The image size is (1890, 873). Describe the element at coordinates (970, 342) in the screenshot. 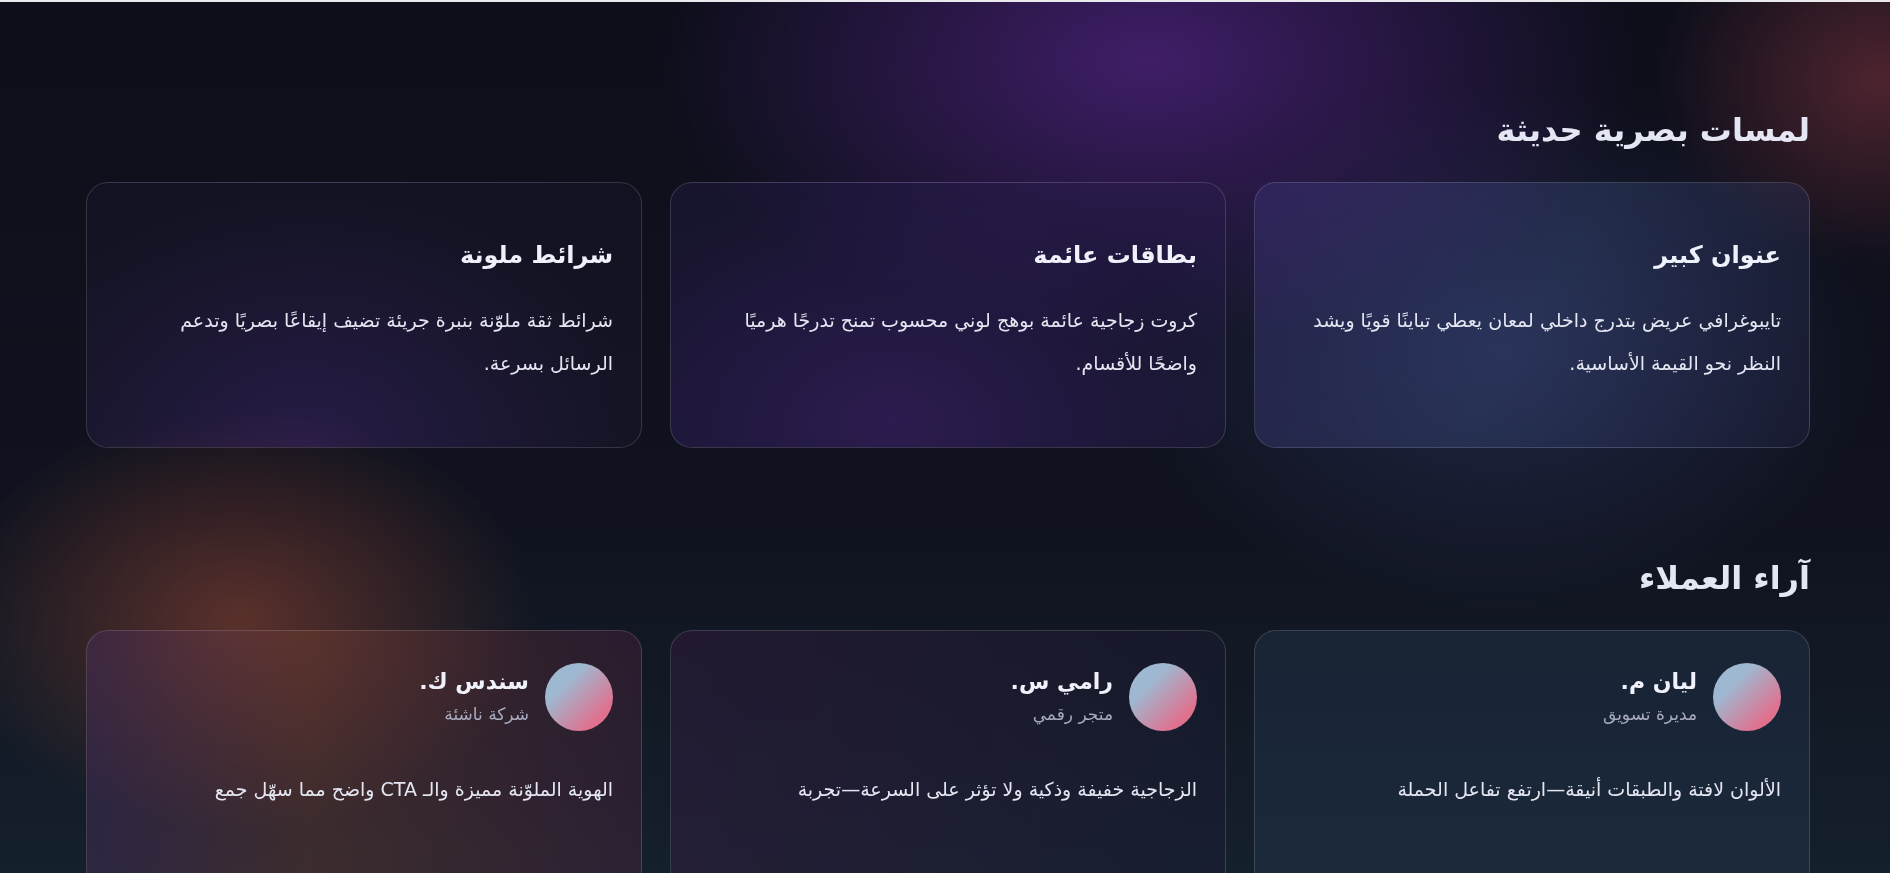

I see `card-description: كروت زجاجية عائمة بوهج لوني محسوب تمنح تدرجًا هرميًا واضحًا للأقسام.` at that location.